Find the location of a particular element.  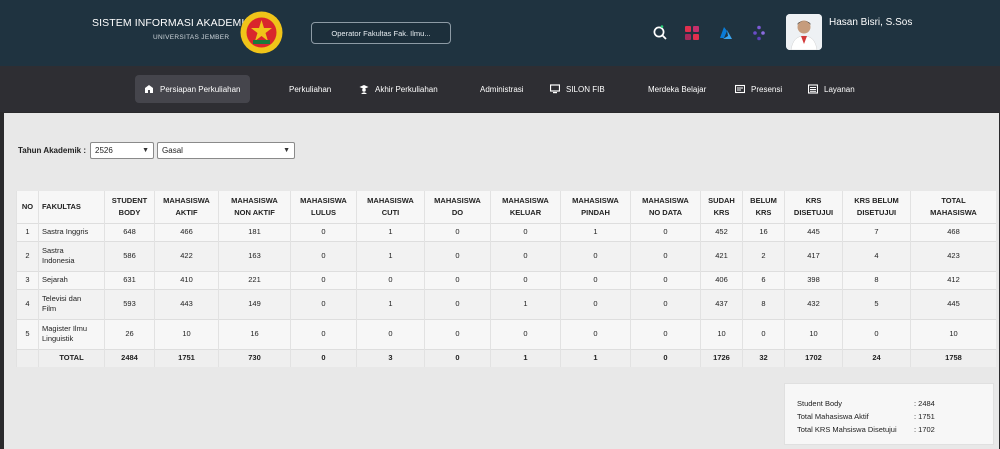

app-title: SISTEM INFORMASI AKADEMIK is located at coordinates (172, 23).